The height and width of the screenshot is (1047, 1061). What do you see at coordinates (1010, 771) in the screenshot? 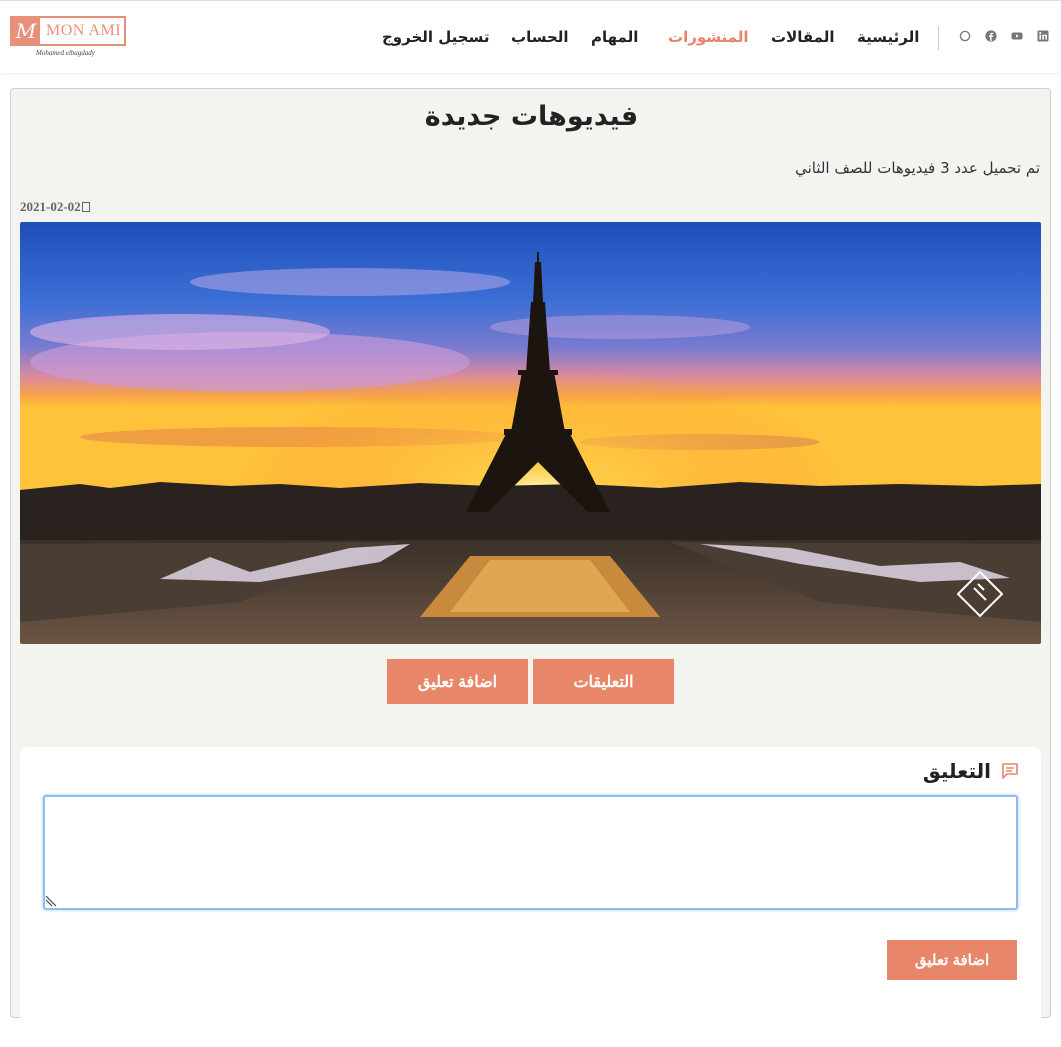
I see `comment-icon` at bounding box center [1010, 771].